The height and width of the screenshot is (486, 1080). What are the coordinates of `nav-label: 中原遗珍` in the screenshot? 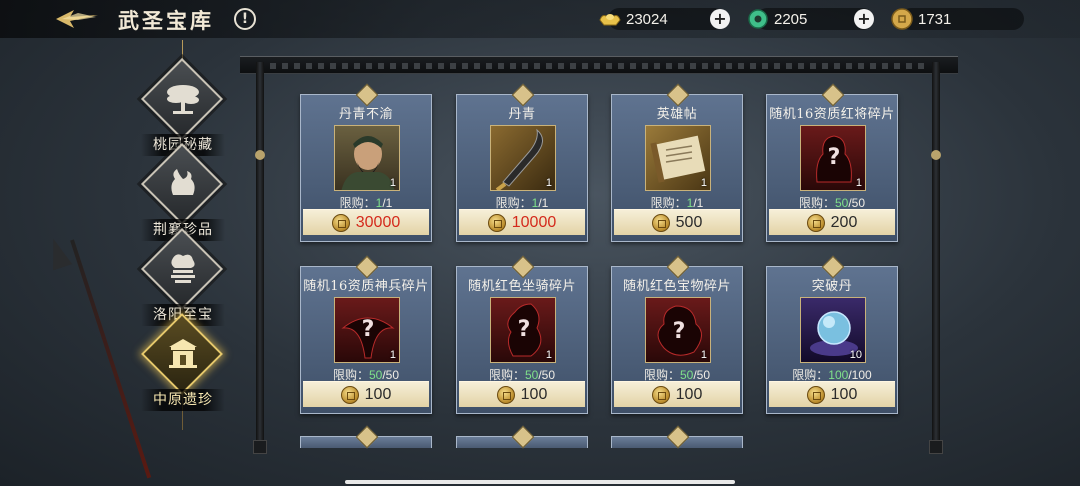 It's located at (183, 400).